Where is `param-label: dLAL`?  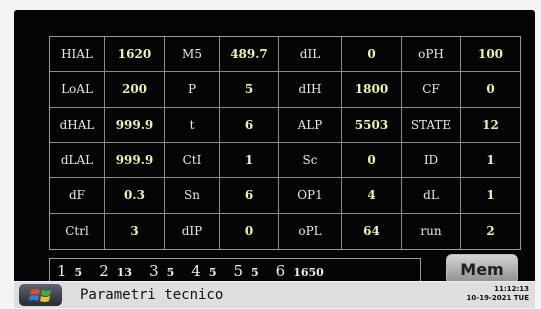 param-label: dLAL is located at coordinates (77, 160).